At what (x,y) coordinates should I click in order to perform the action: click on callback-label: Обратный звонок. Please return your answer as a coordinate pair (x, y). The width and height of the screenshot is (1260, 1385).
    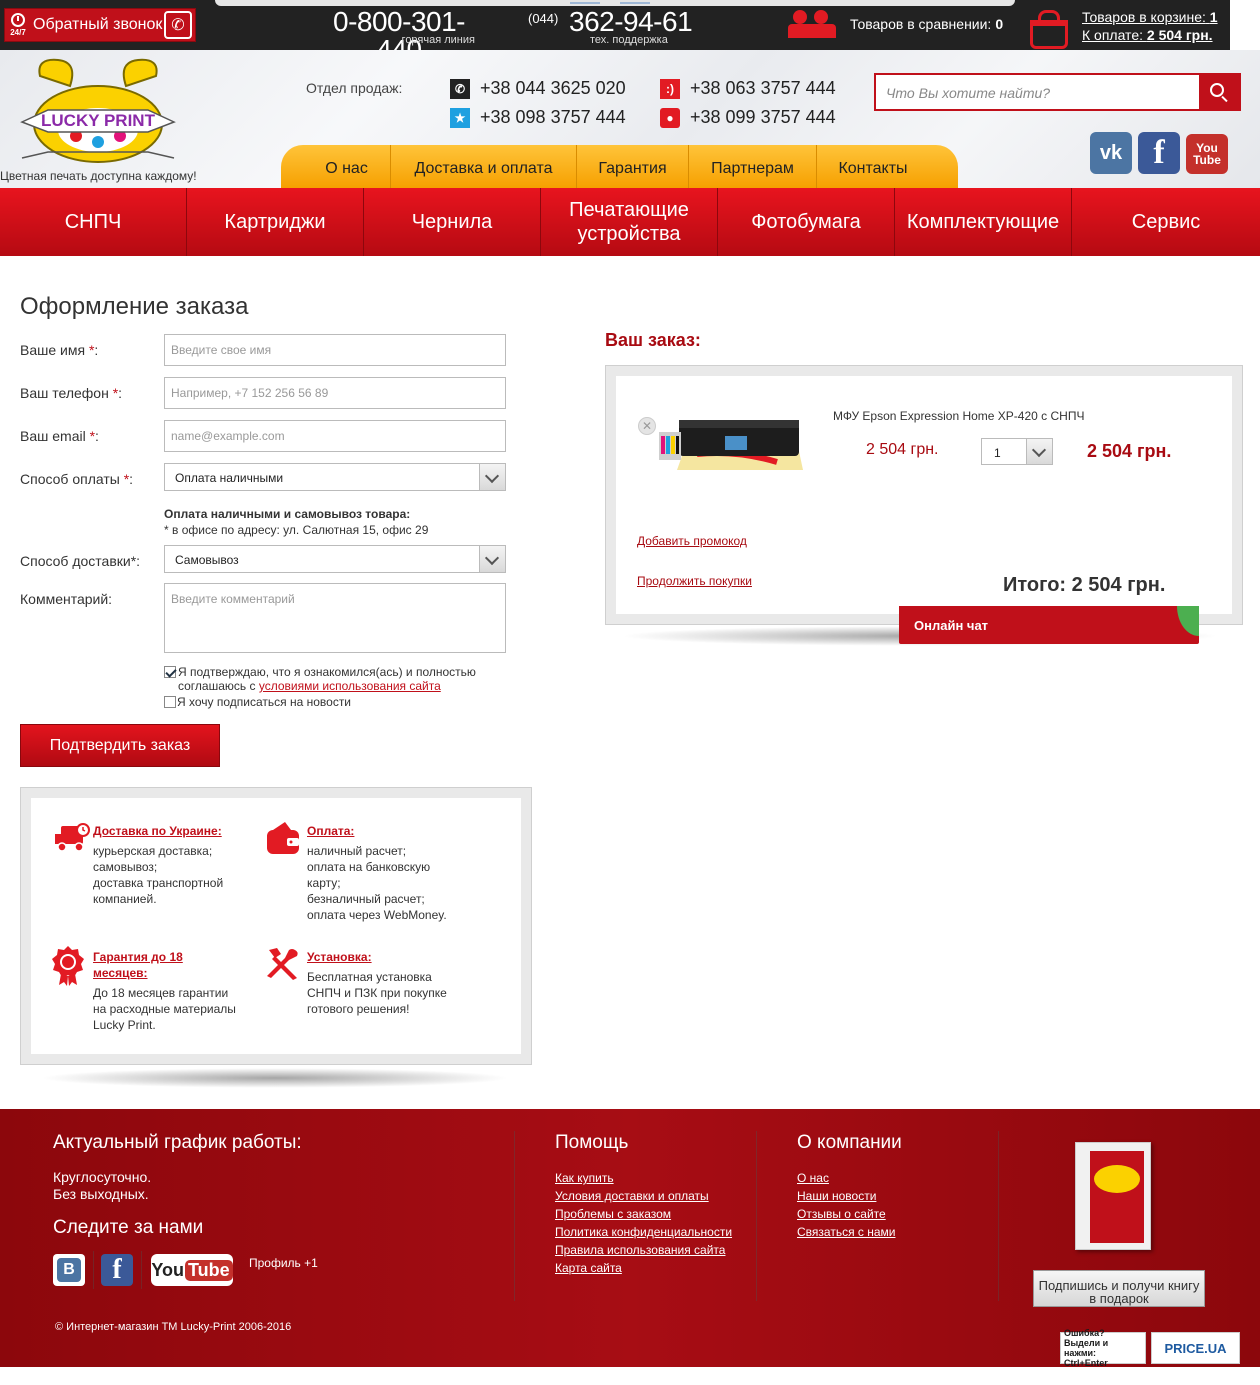
    Looking at the image, I should click on (98, 24).